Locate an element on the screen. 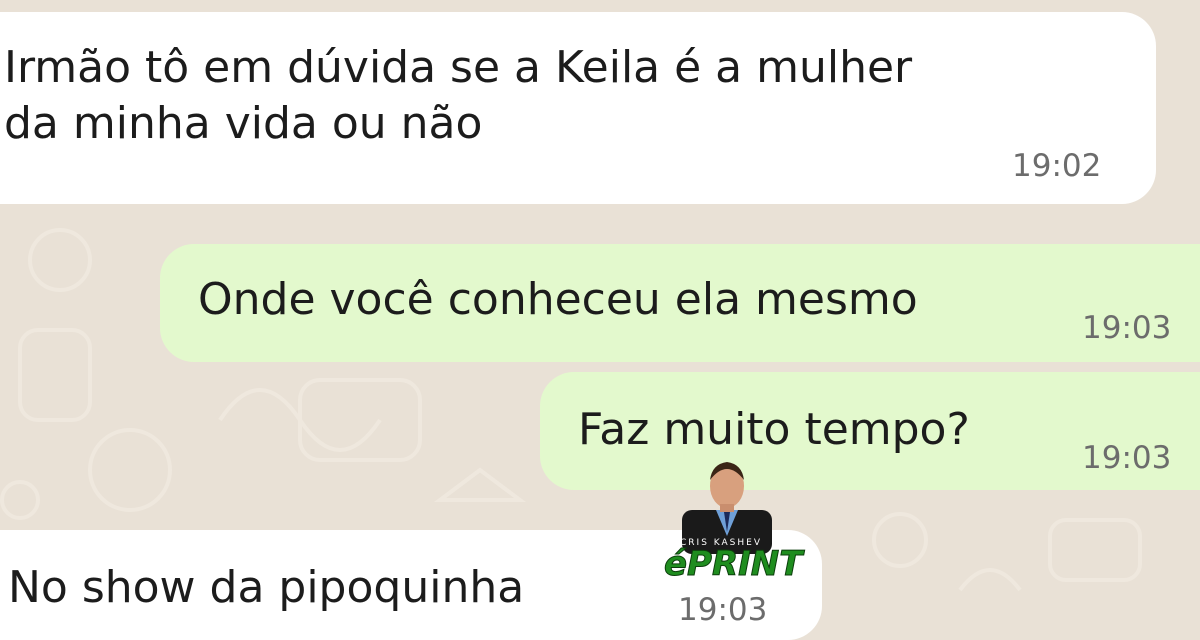 This screenshot has width=1200, height=640. message-text: Onde você conheceu ela mesmo is located at coordinates (558, 299).